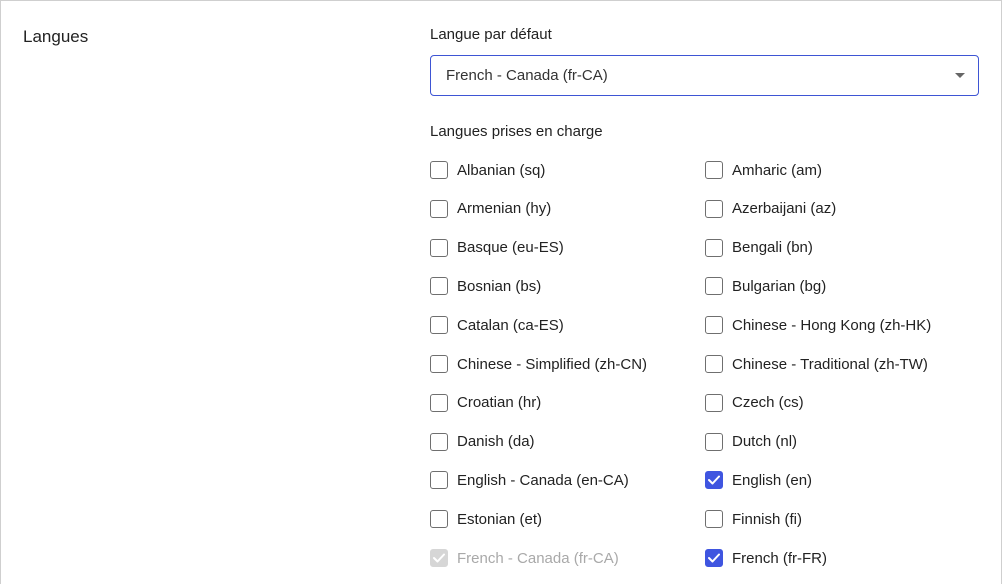 Image resolution: width=1002 pixels, height=584 pixels. What do you see at coordinates (496, 442) in the screenshot?
I see `language-label: Danish (da)` at bounding box center [496, 442].